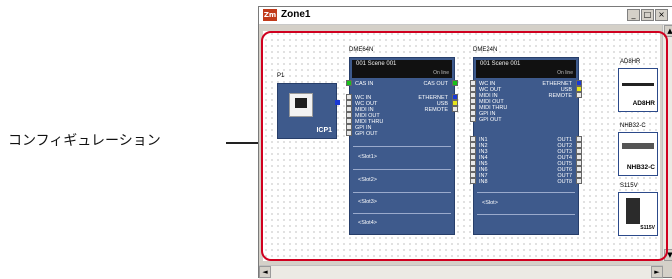 This screenshot has width=672, height=279. What do you see at coordinates (243, 143) in the screenshot?
I see `callout-leader-line` at bounding box center [243, 143].